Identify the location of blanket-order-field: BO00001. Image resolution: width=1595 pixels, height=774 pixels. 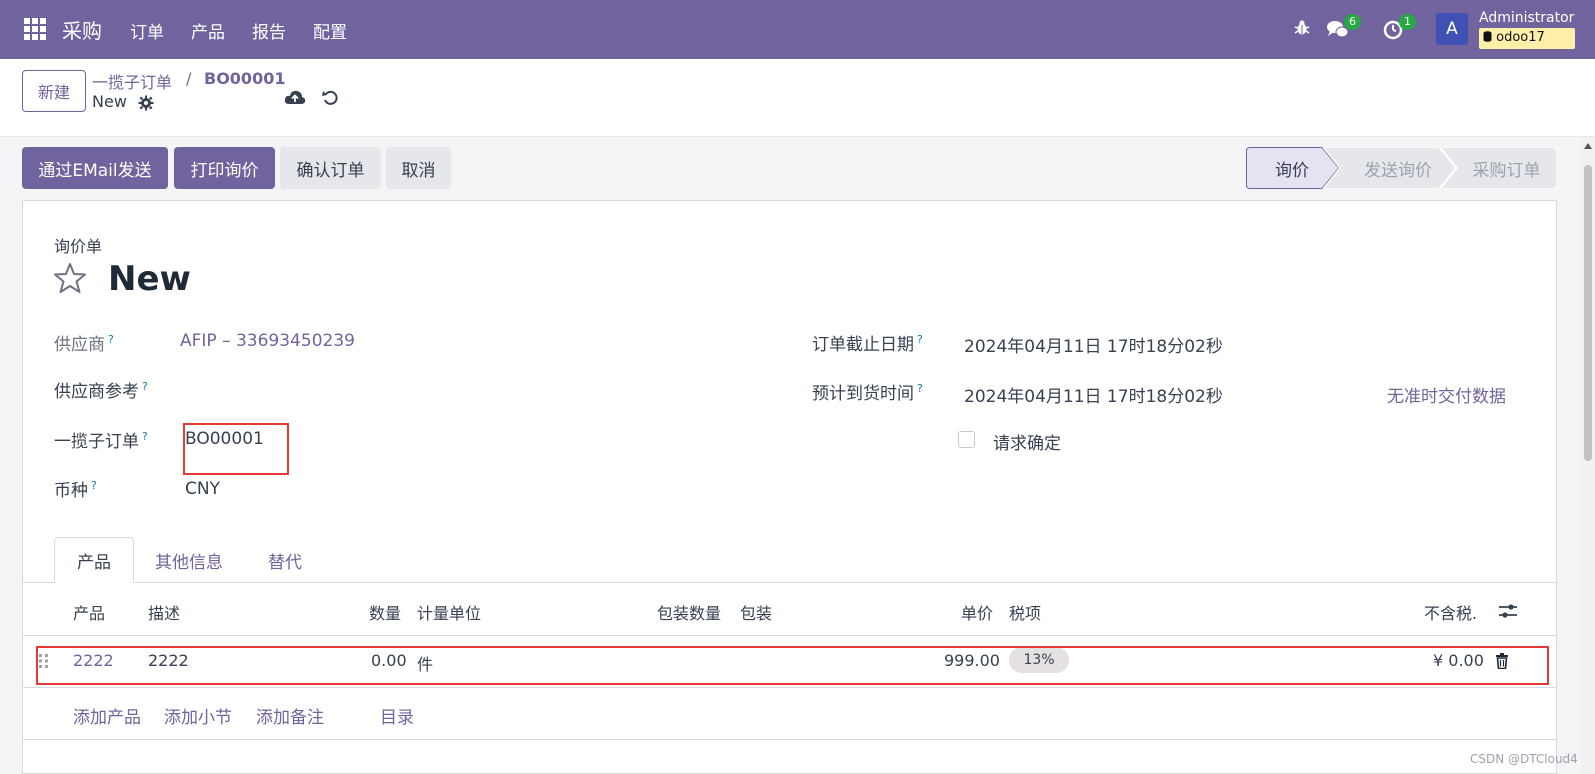
(224, 439).